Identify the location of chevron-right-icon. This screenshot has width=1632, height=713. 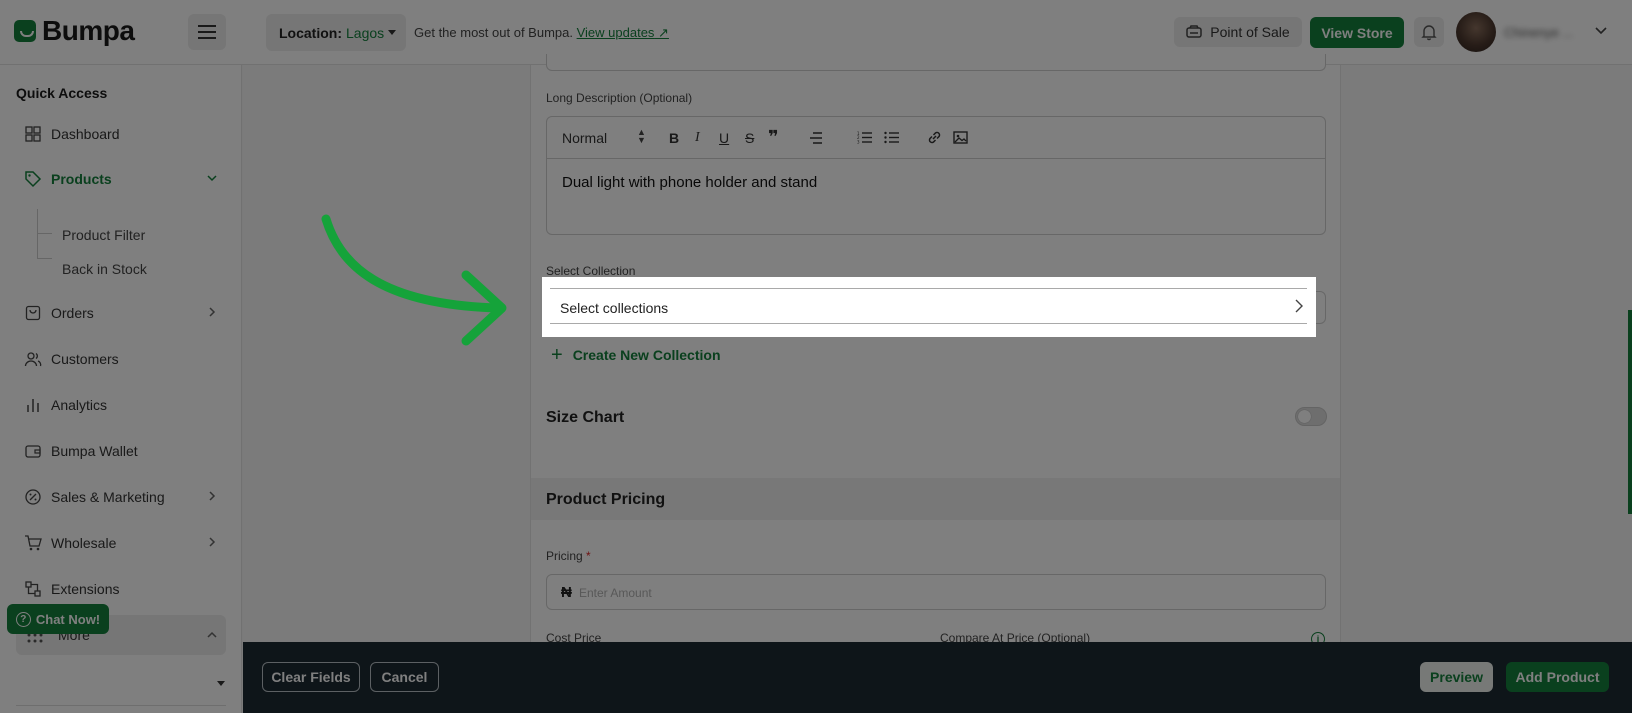
(1299, 306).